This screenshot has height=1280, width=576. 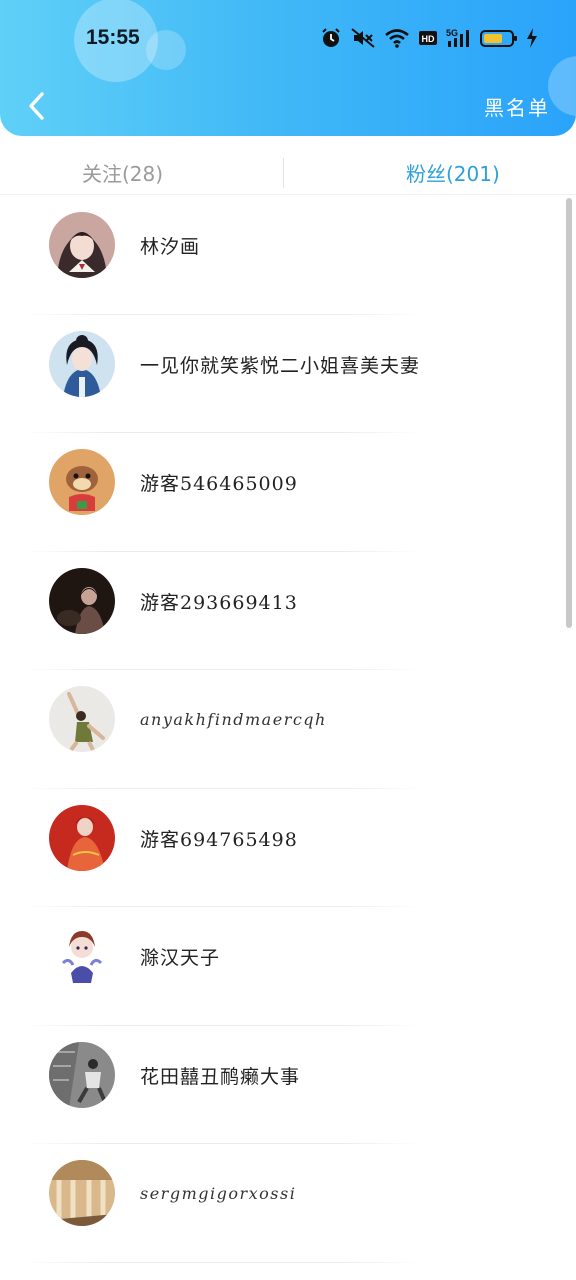 What do you see at coordinates (222, 1262) in the screenshot?
I see `row-divider` at bounding box center [222, 1262].